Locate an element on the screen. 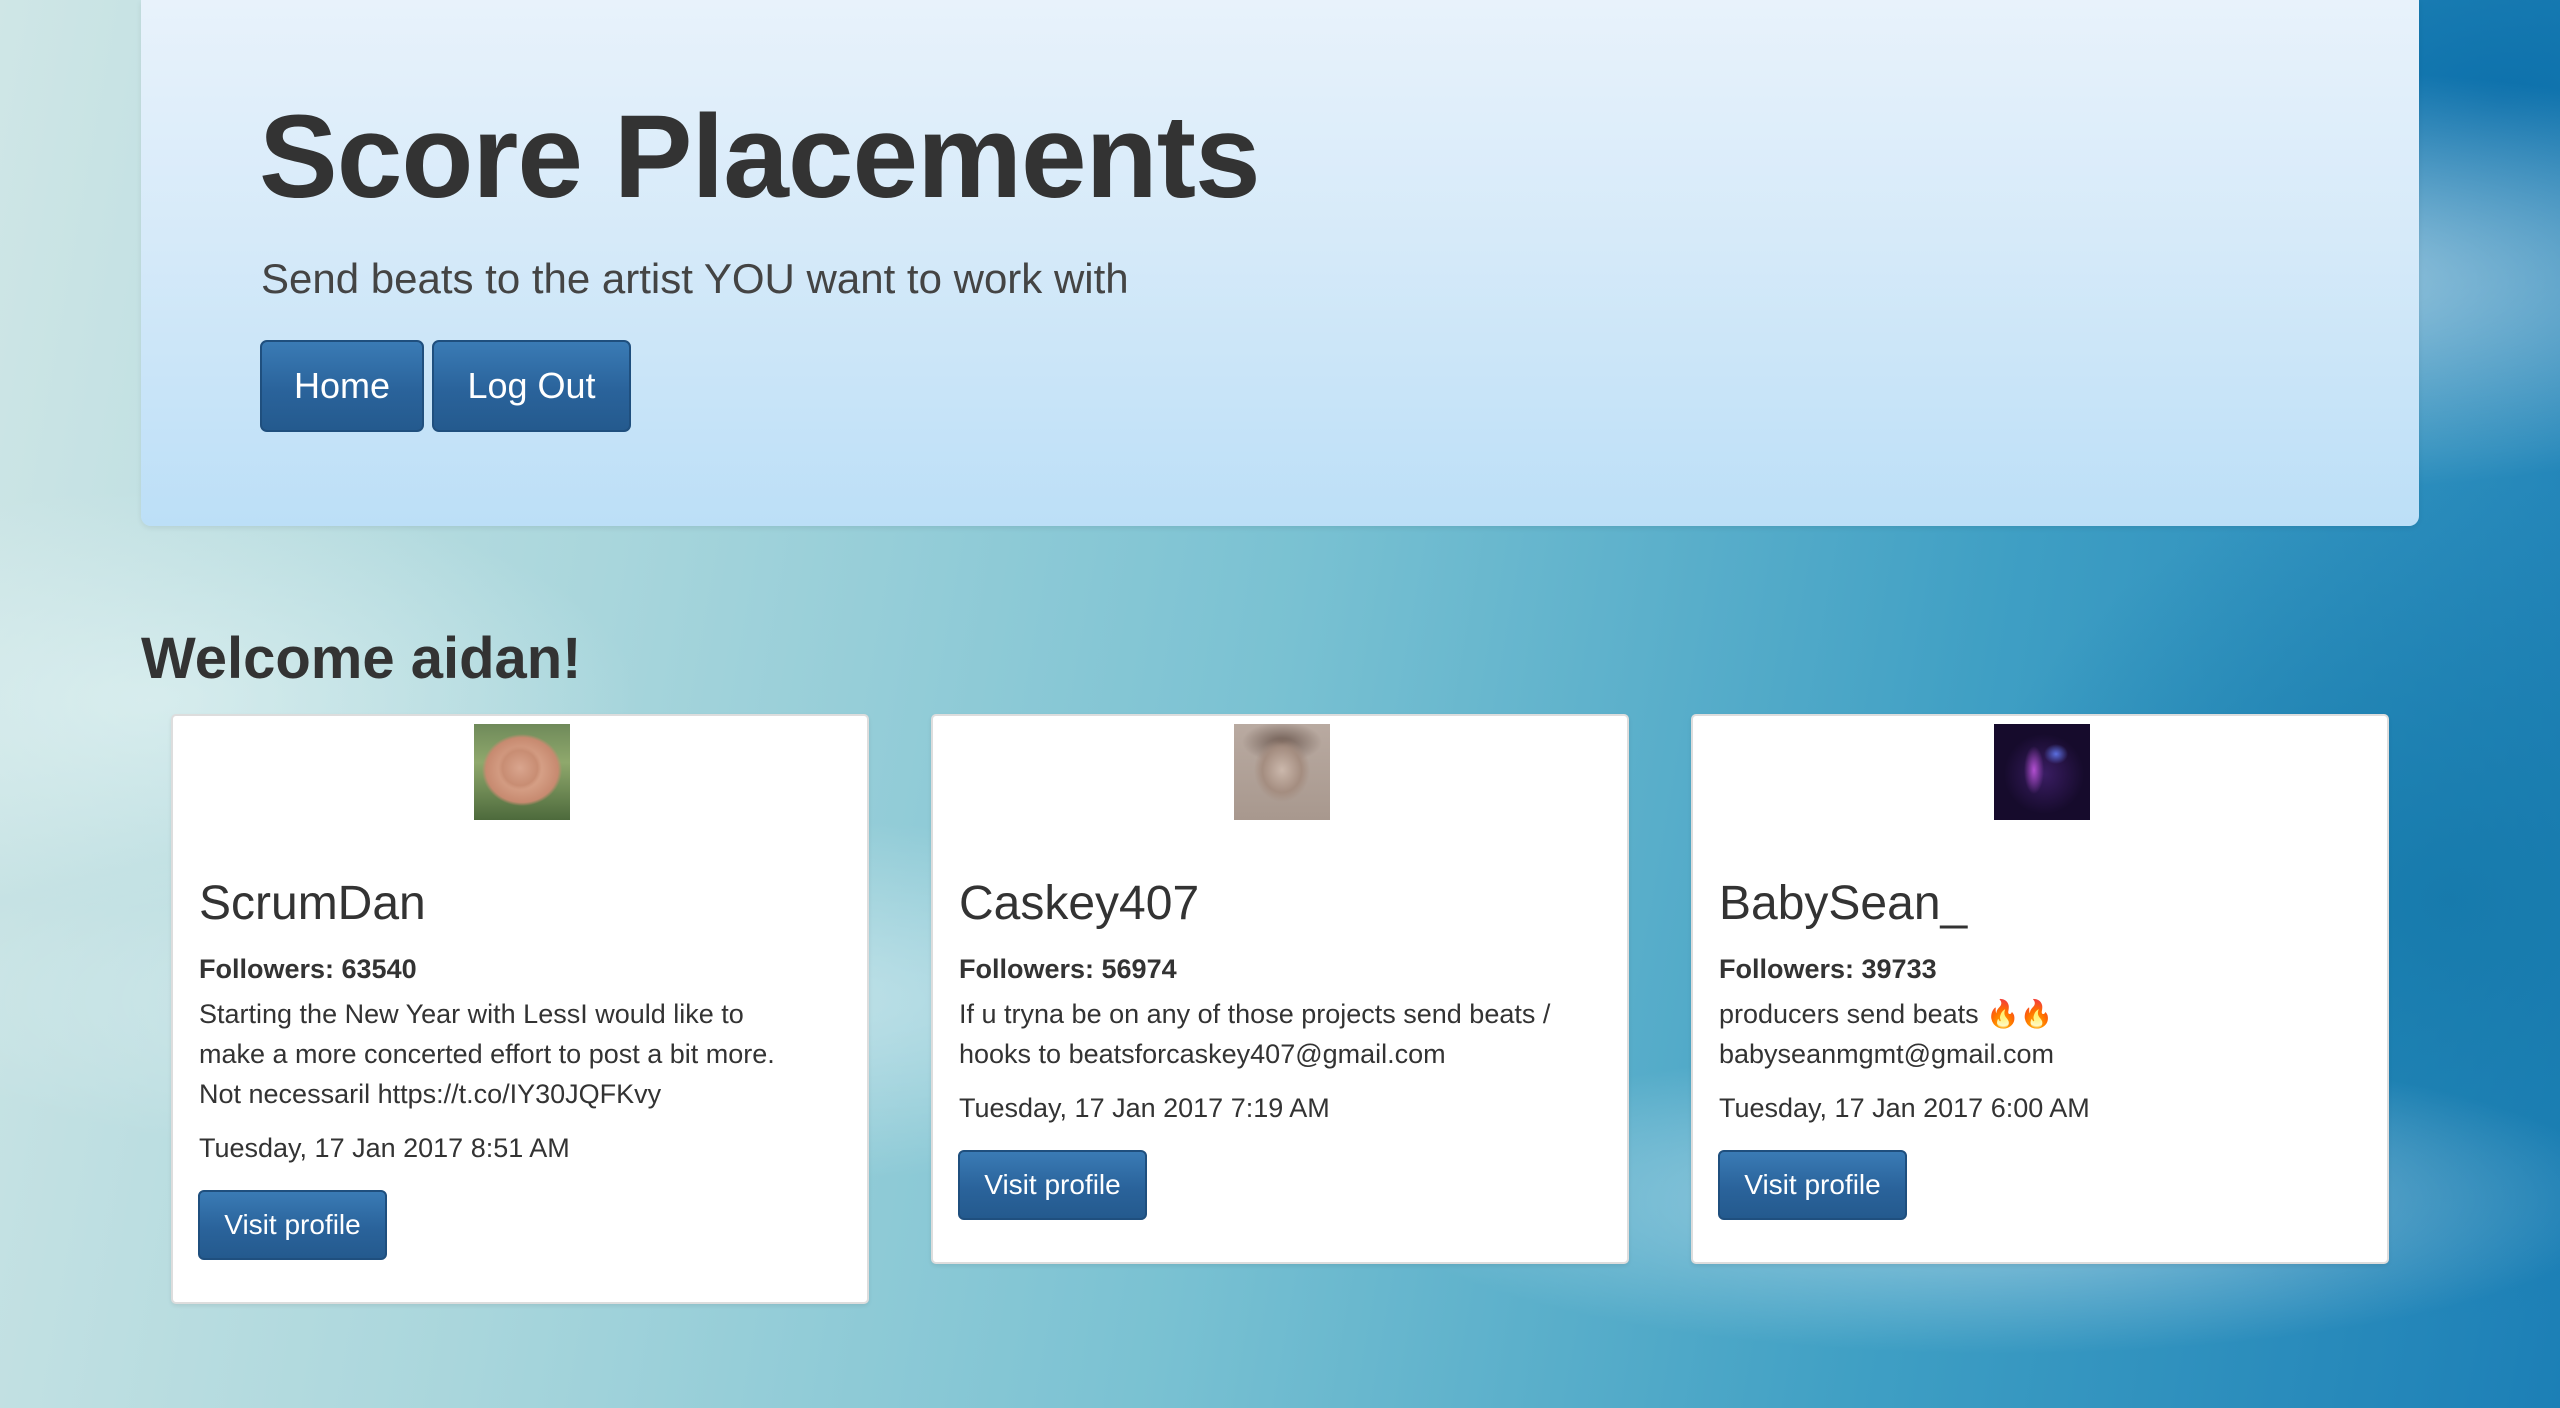 This screenshot has width=2560, height=1408. bio-line: producers send beats 🔥🔥 is located at coordinates (1886, 1014).